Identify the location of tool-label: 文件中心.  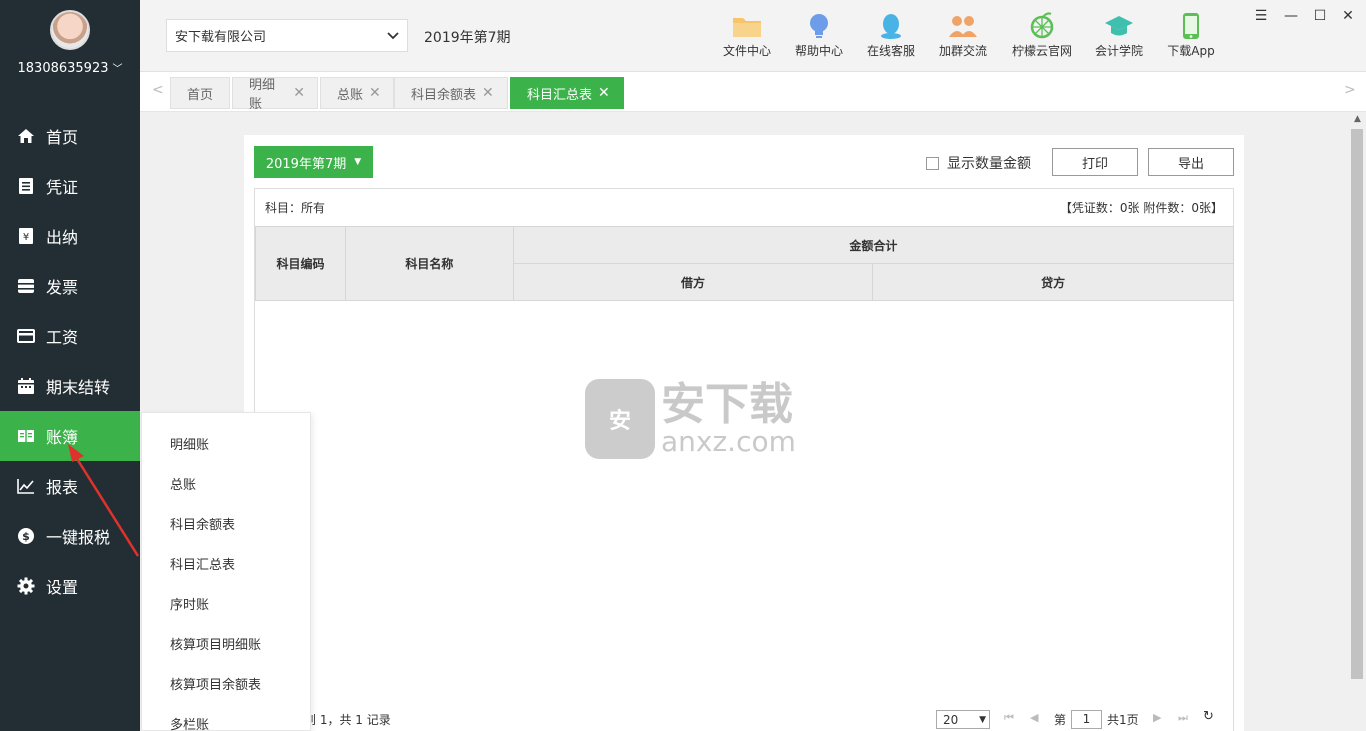
(746, 51).